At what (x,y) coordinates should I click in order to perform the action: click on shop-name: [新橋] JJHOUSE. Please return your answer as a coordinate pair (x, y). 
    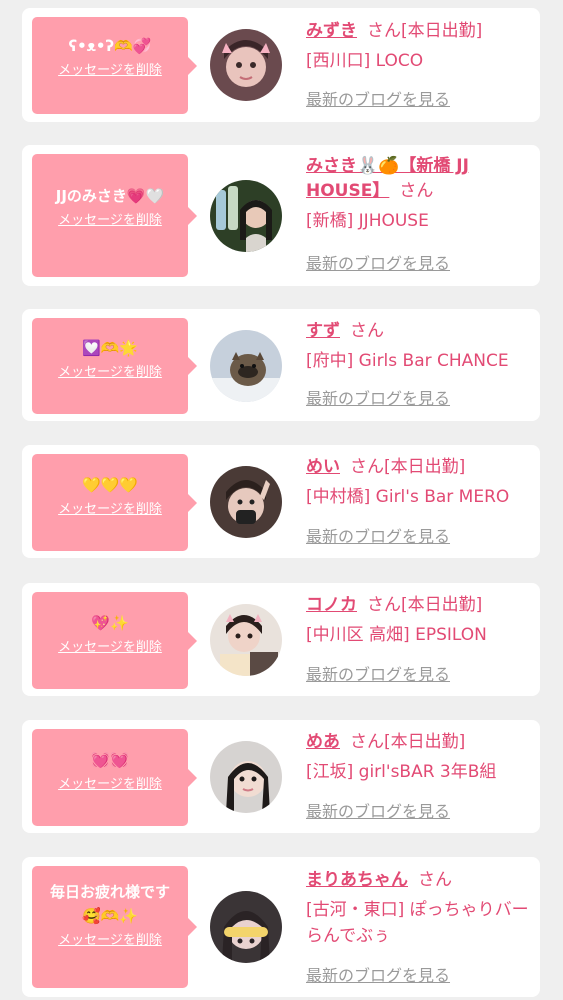
    Looking at the image, I should click on (367, 221).